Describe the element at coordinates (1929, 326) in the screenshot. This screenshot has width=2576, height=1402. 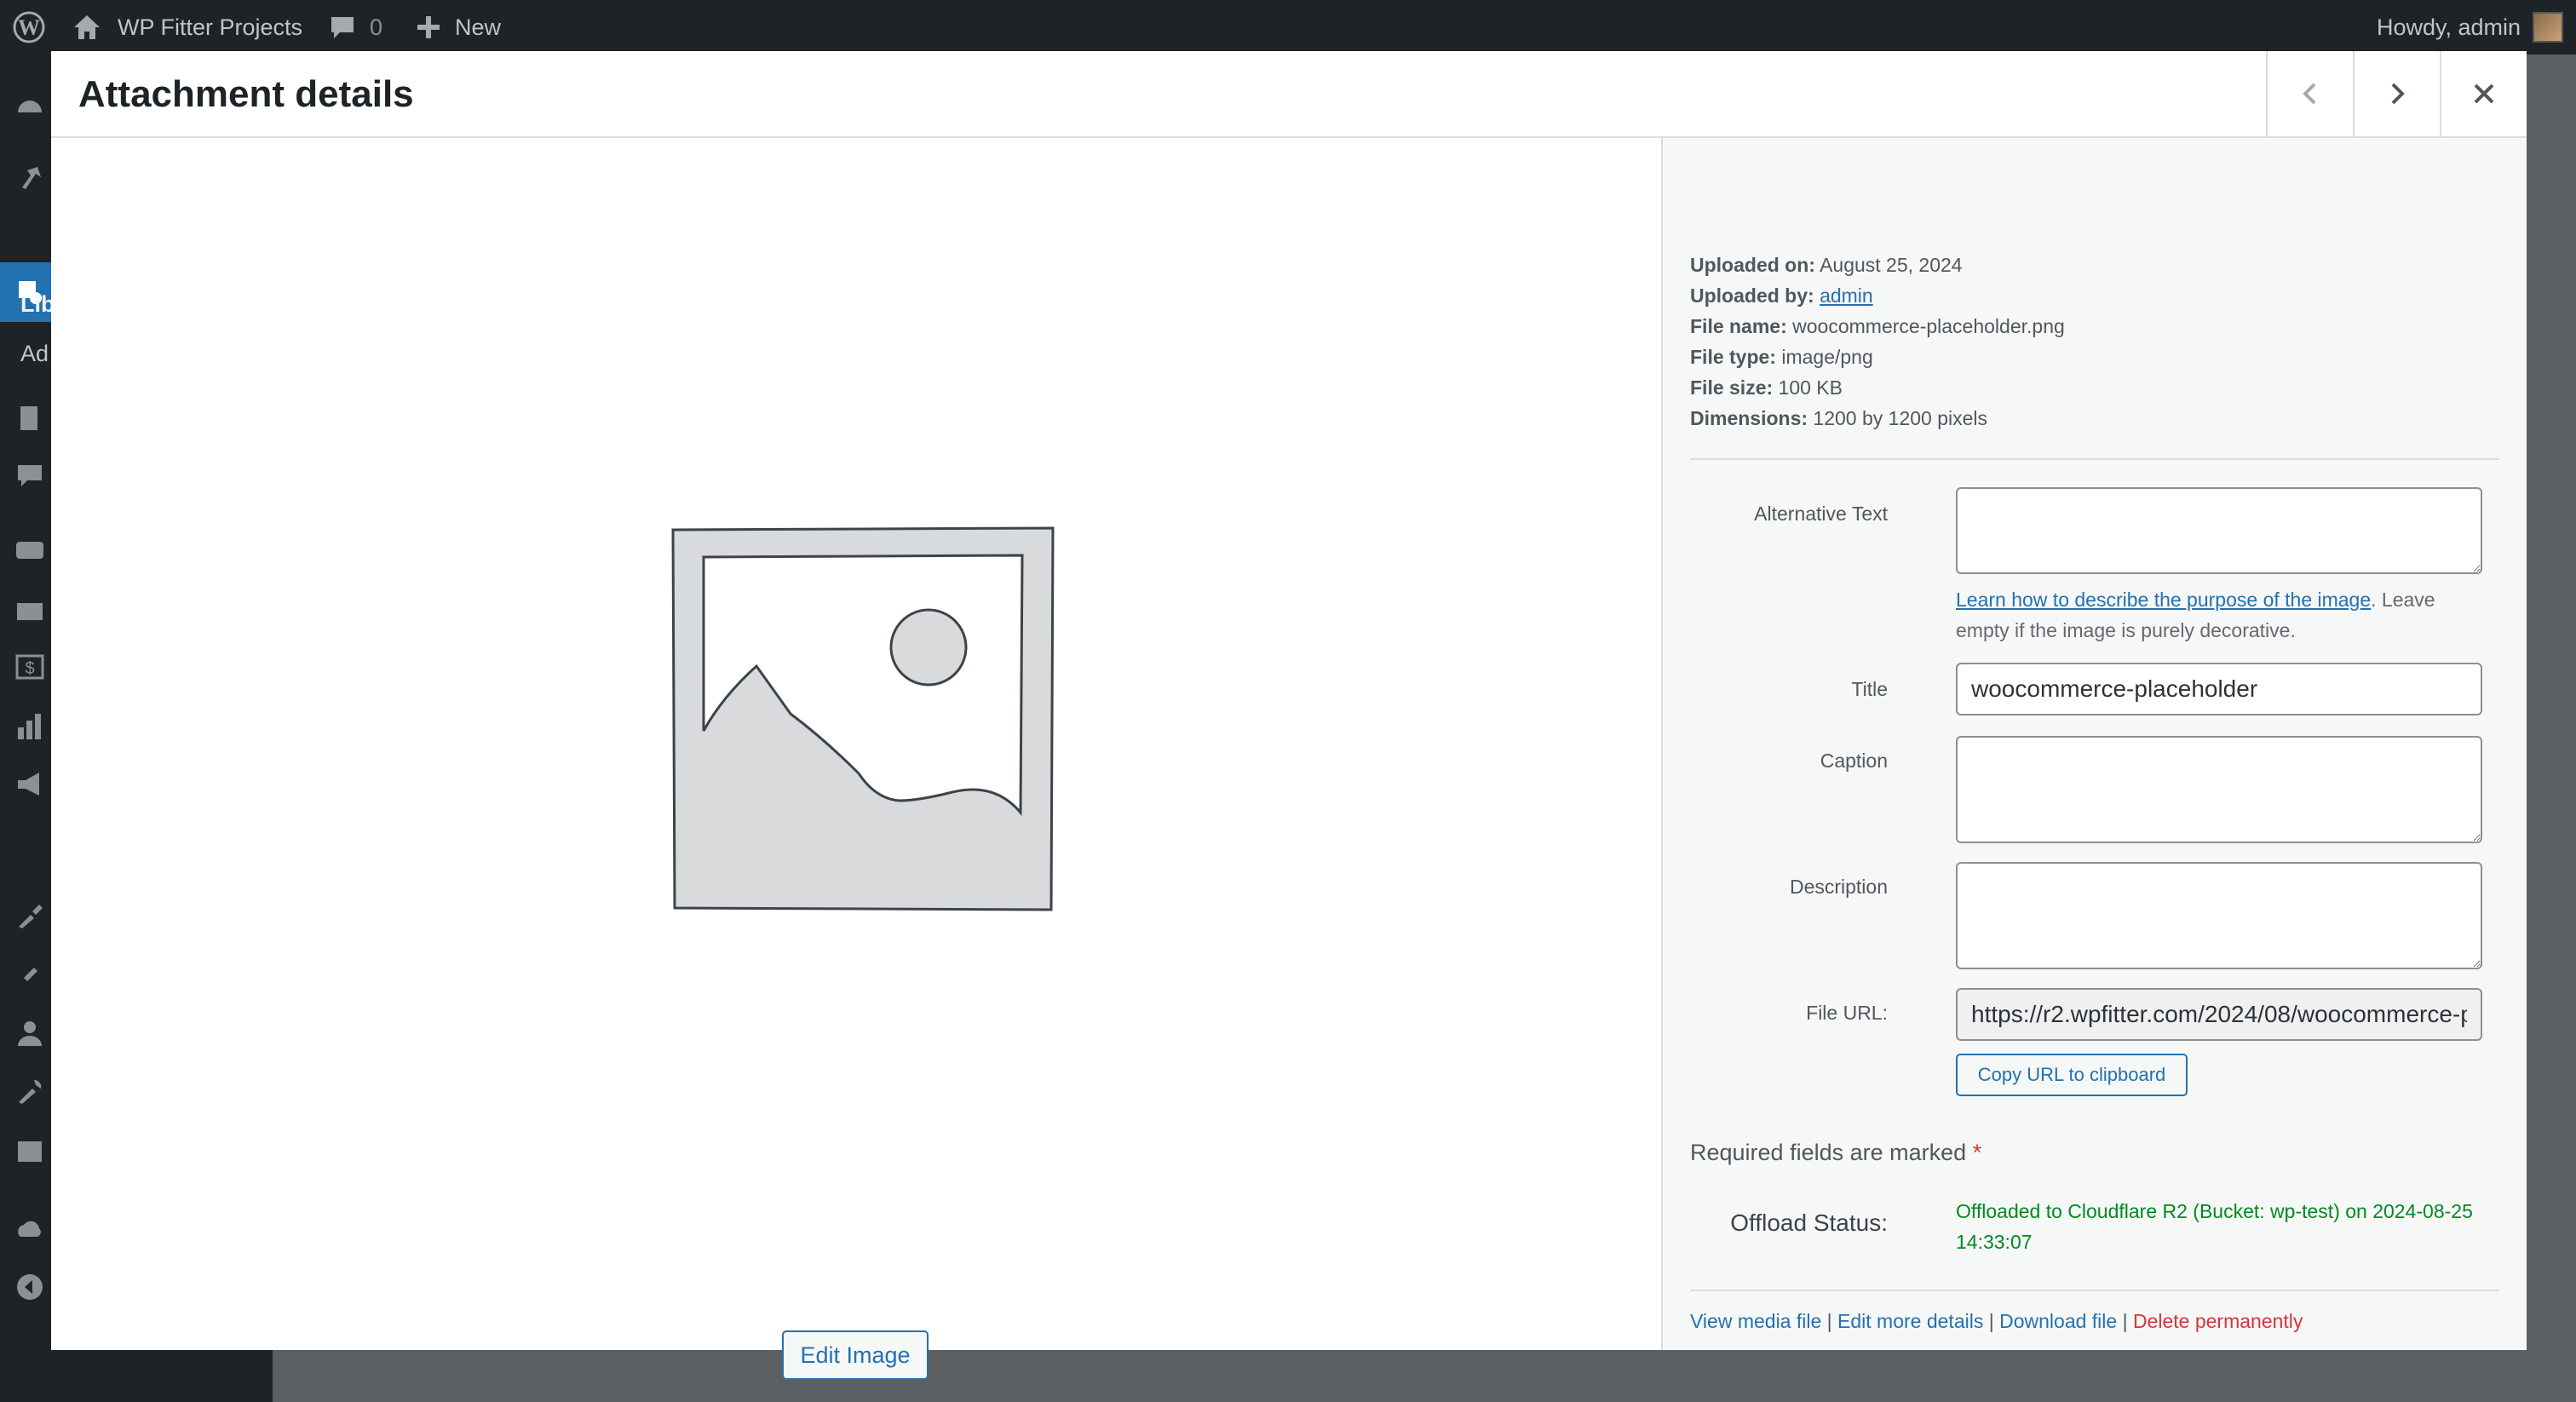
I see `file-name-value: woocommerce-placeholder.png` at that location.